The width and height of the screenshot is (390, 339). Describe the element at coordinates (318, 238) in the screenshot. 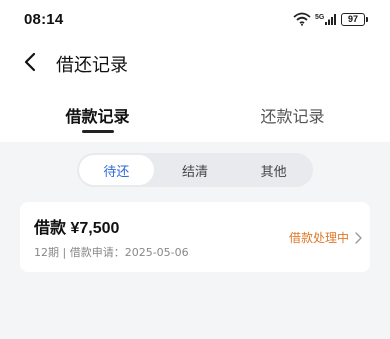

I see `loan-status-text: 借款处理中` at that location.